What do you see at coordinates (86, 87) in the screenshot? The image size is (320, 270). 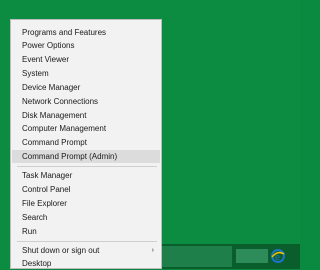 I see `menu-item-device-manager: Device Manager` at bounding box center [86, 87].